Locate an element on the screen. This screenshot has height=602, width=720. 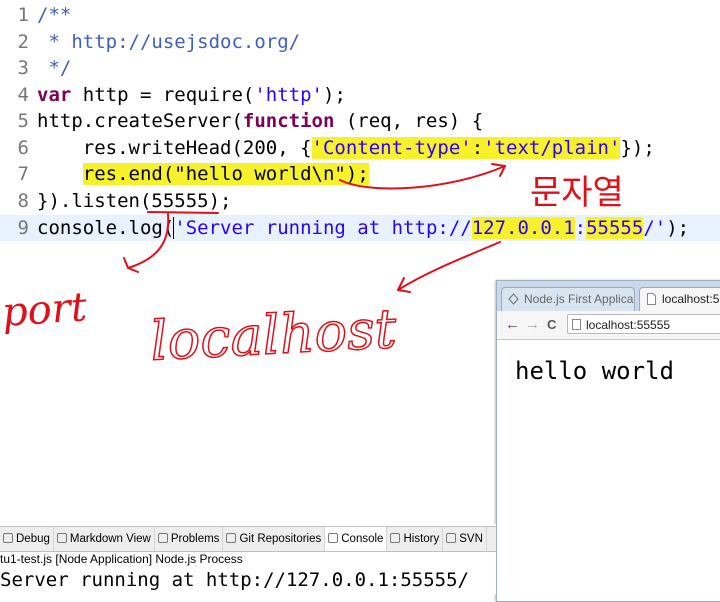
line-number: 6 is located at coordinates (23, 148).